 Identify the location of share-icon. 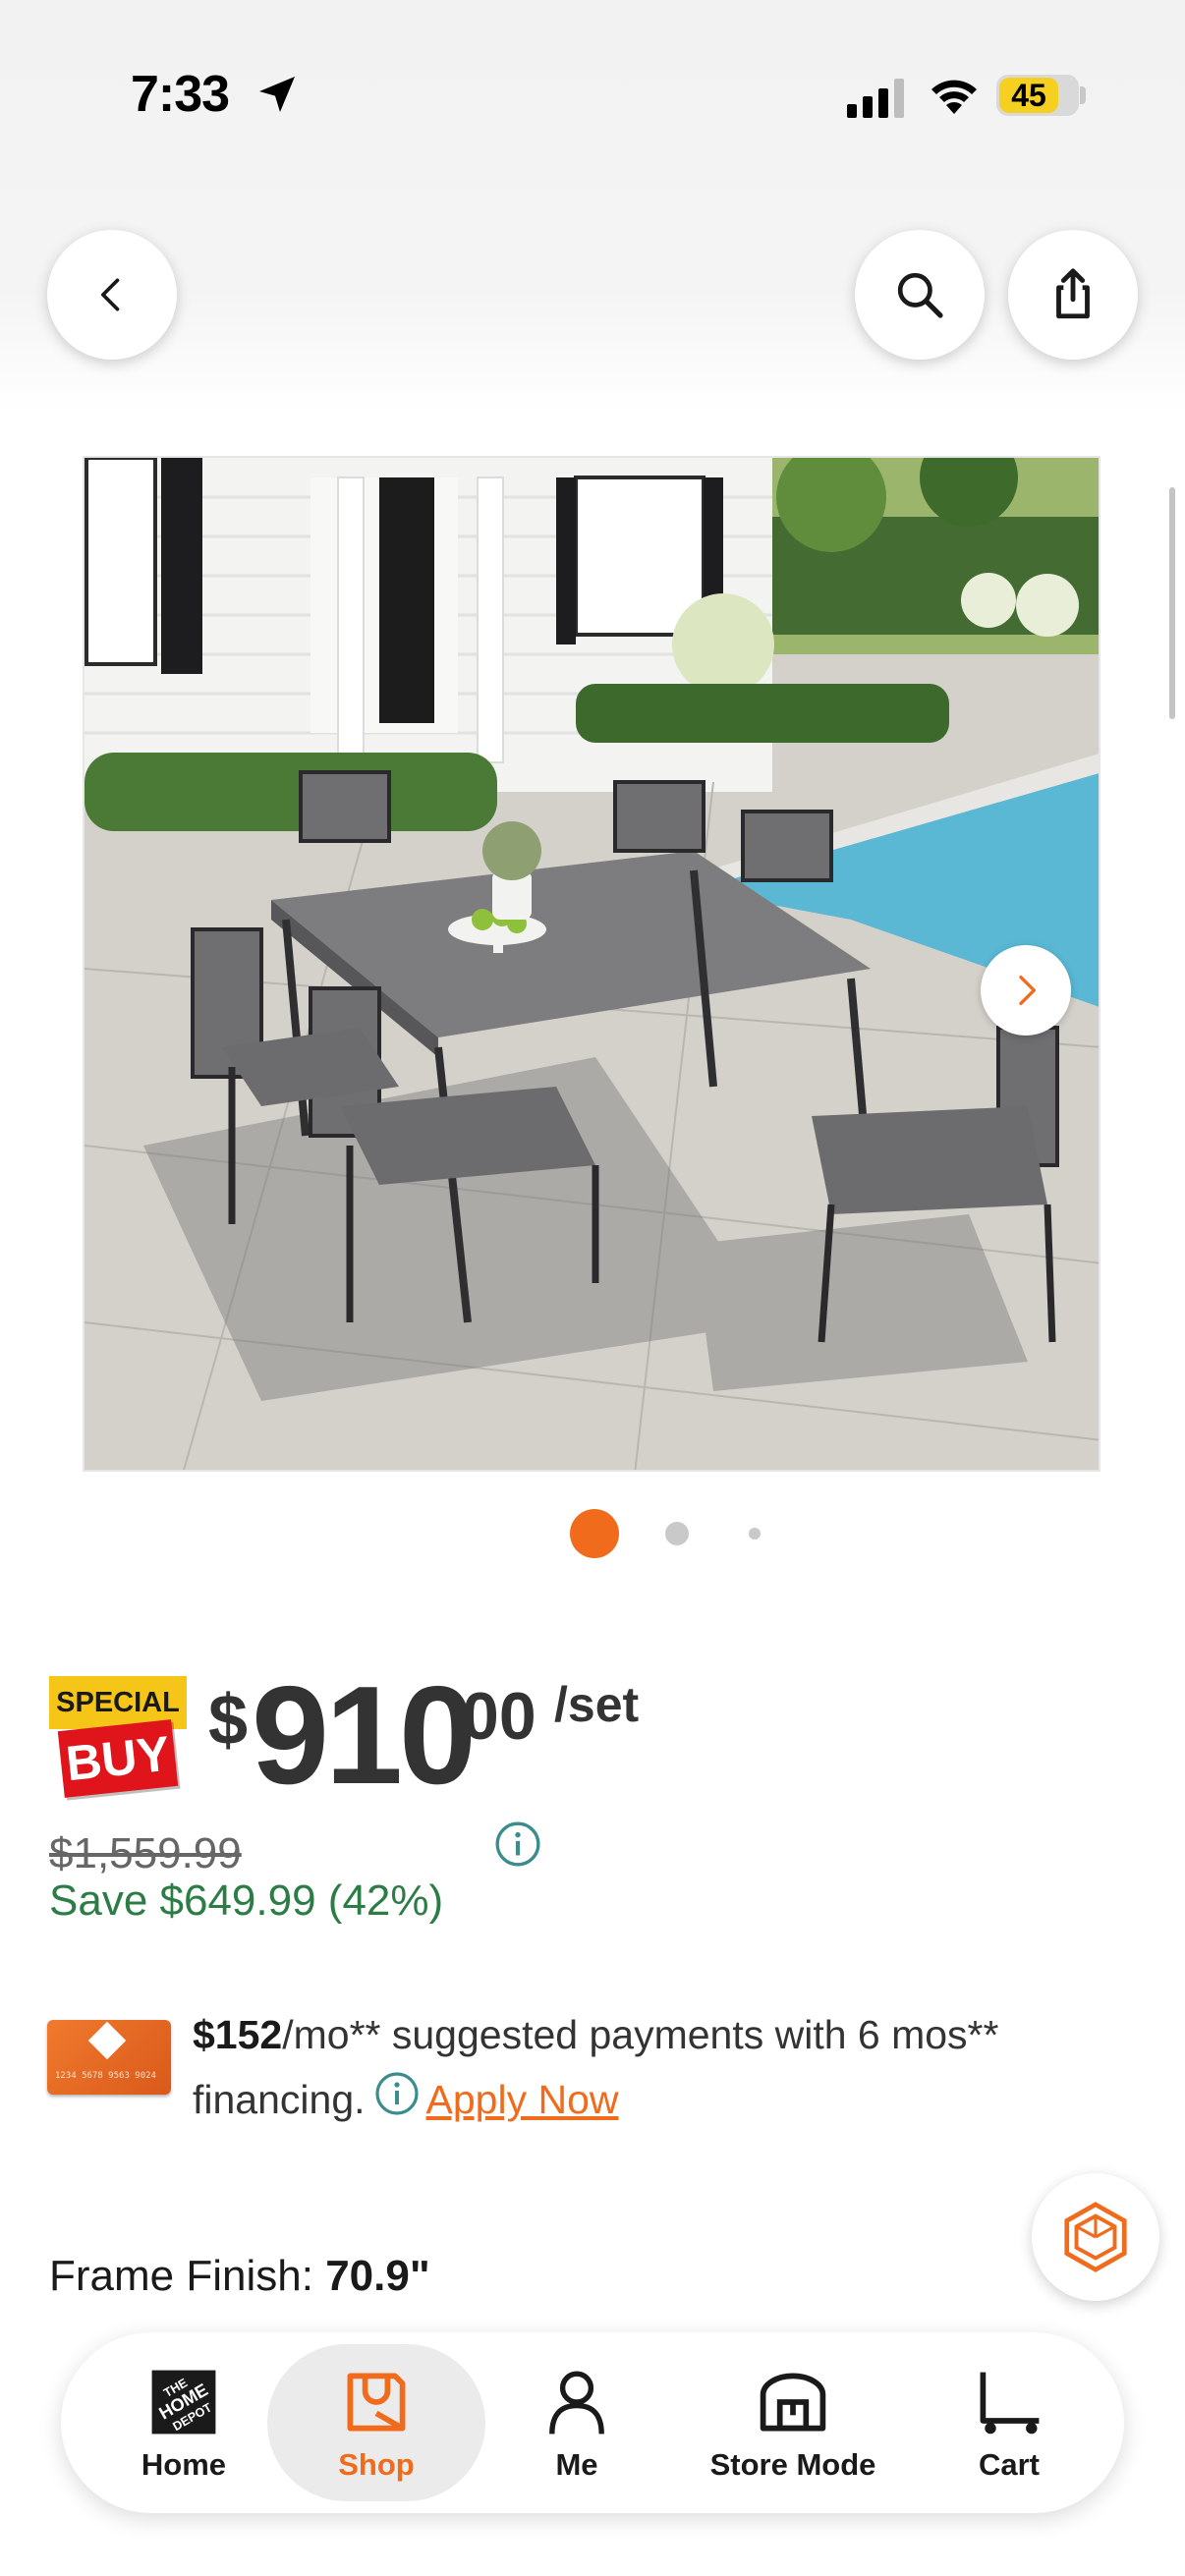
(1073, 293).